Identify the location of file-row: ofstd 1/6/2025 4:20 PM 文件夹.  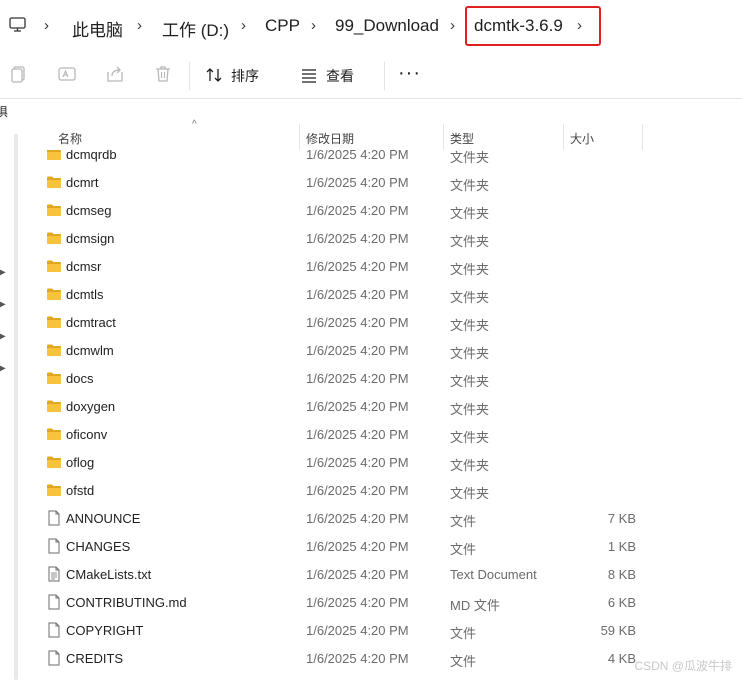
(382, 490).